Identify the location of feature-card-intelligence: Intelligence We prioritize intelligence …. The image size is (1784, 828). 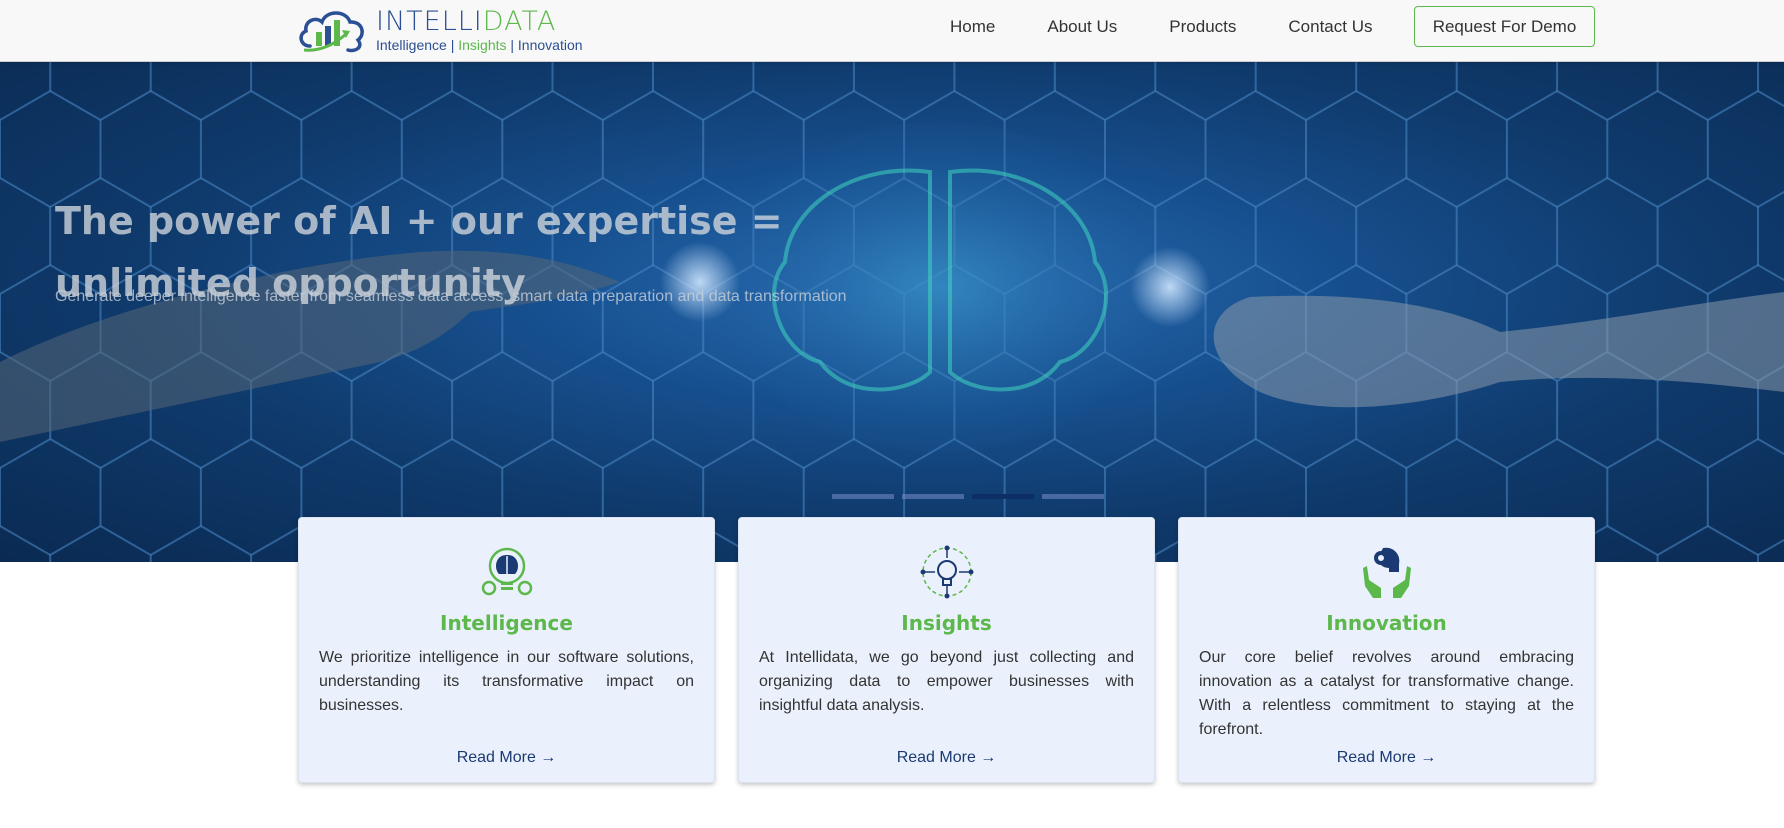
(506, 650).